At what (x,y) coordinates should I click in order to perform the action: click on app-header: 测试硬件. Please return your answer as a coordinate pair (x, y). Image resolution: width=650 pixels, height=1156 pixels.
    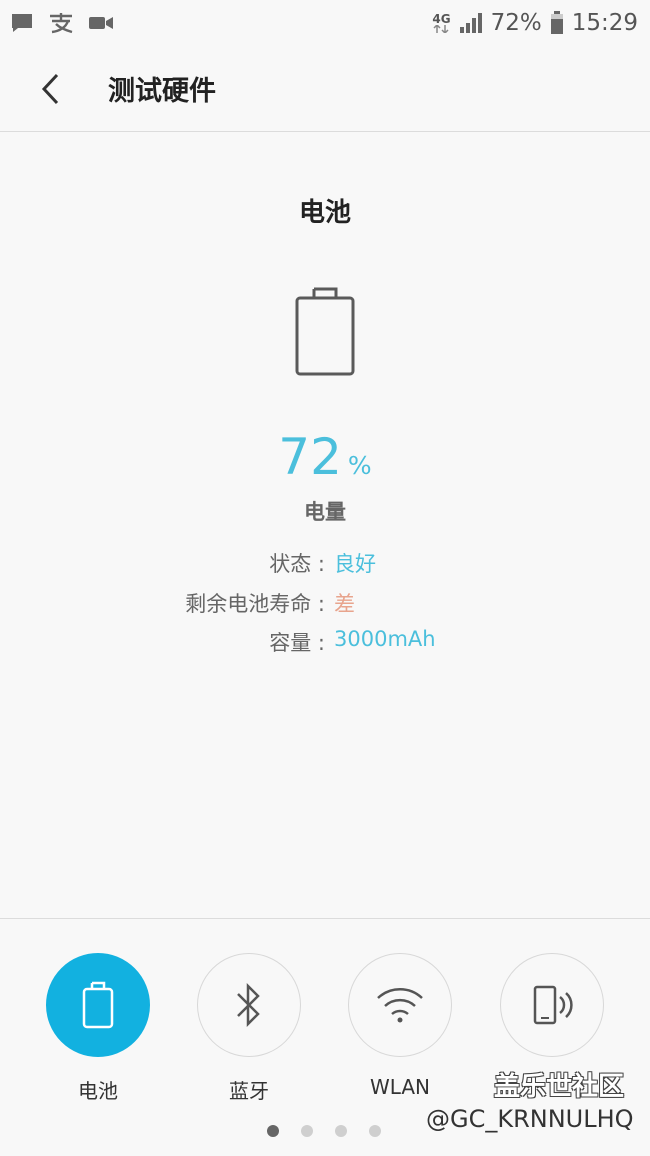
    Looking at the image, I should click on (325, 89).